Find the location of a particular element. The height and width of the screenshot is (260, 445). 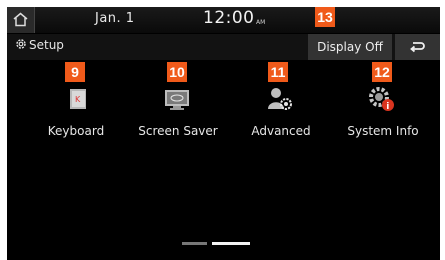

am-pm-indicator: AM is located at coordinates (261, 22).